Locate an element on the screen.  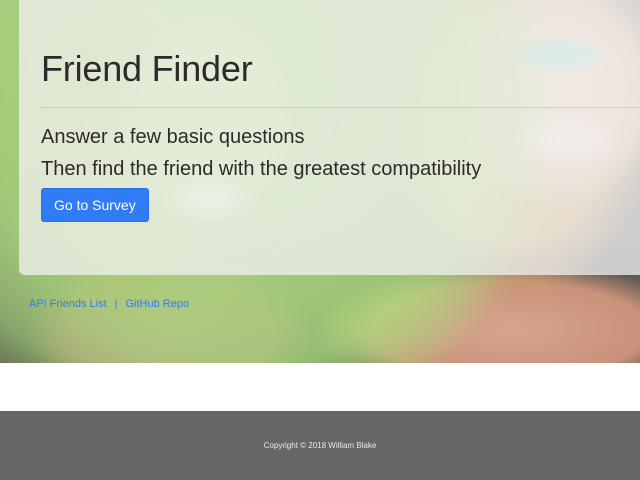
footer-copyright: Copyright © 2018 William Blake is located at coordinates (320, 445).